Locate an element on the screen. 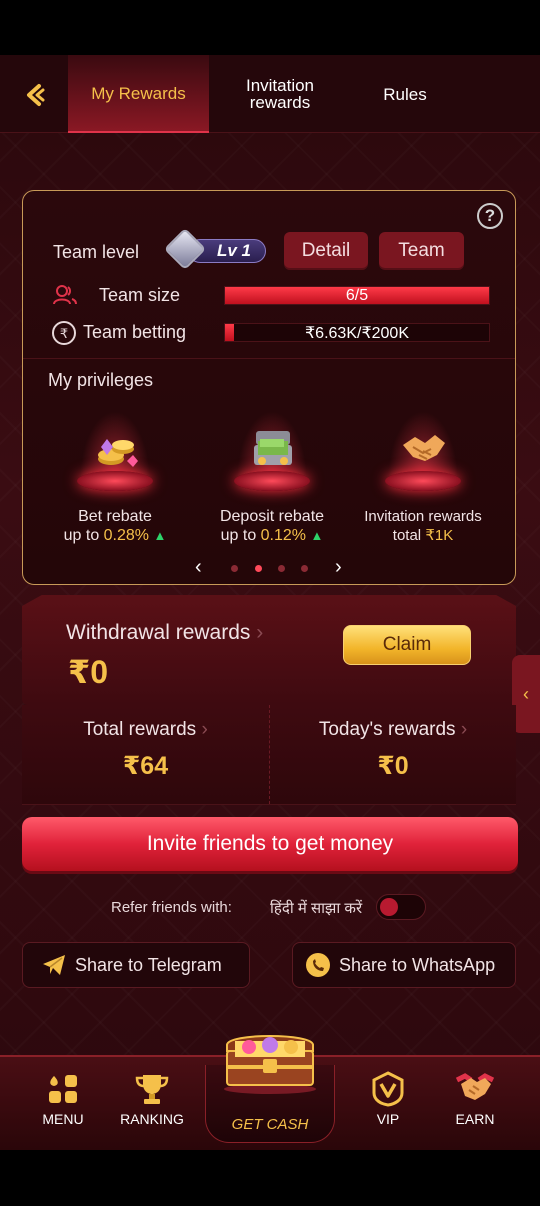 This screenshot has height=1206, width=540. menu-grid-icon is located at coordinates (63, 1089).